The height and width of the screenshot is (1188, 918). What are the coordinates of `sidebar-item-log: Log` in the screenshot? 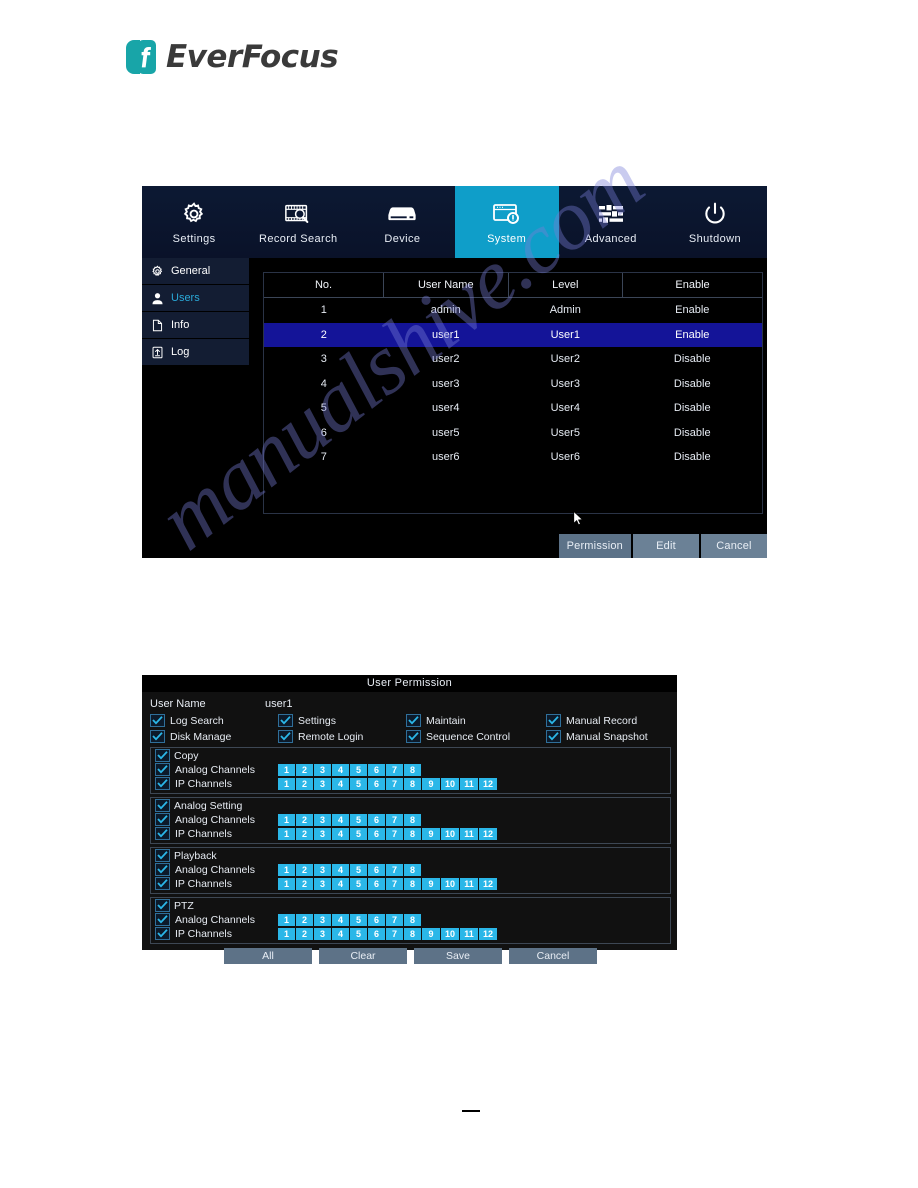 It's located at (195, 352).